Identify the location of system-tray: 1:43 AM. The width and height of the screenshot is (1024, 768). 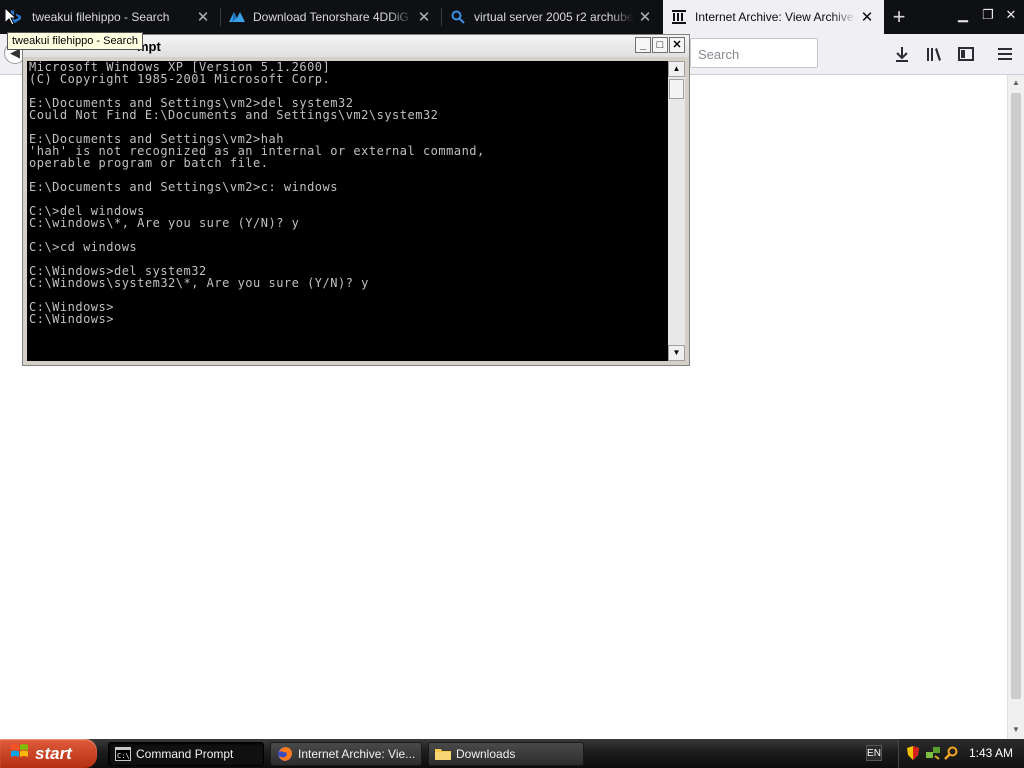
(961, 753).